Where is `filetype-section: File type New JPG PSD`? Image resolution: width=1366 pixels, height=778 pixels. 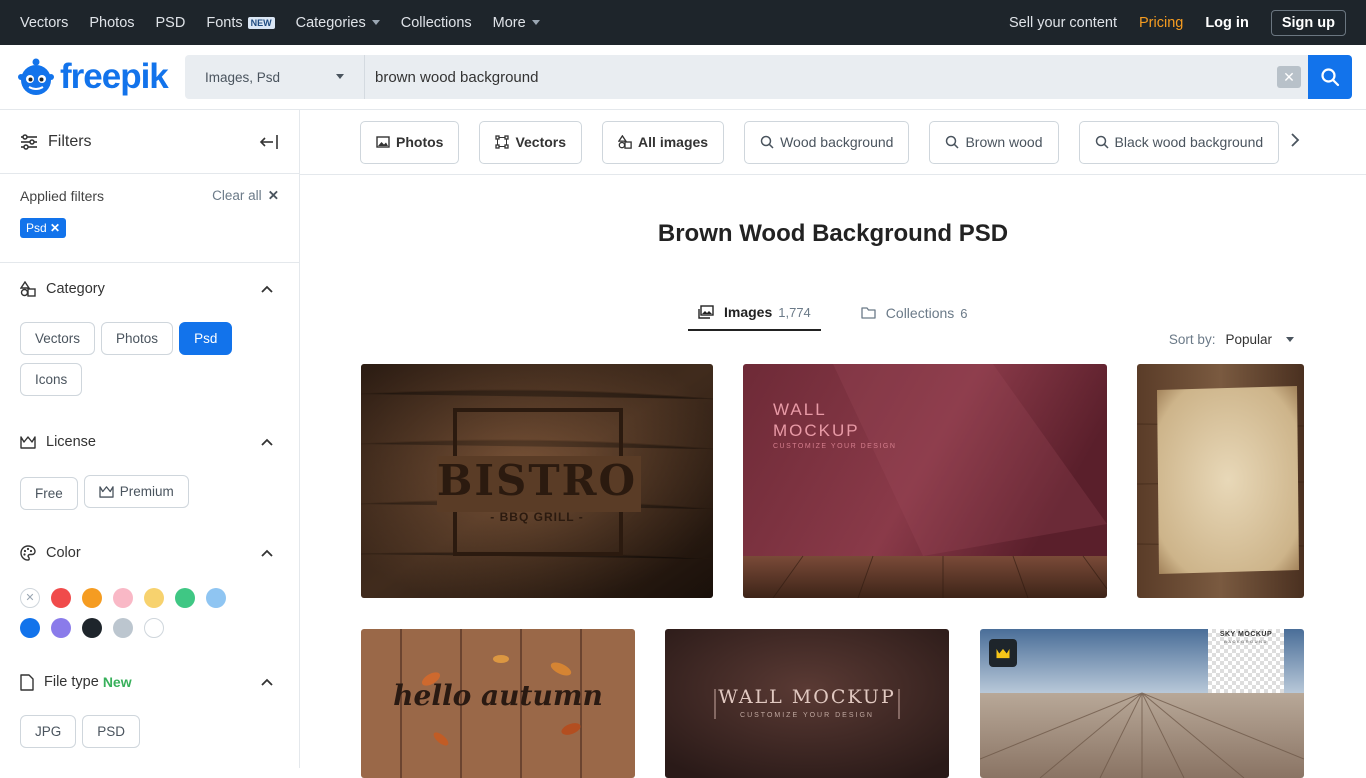 filetype-section: File type New JPG PSD is located at coordinates (149, 713).